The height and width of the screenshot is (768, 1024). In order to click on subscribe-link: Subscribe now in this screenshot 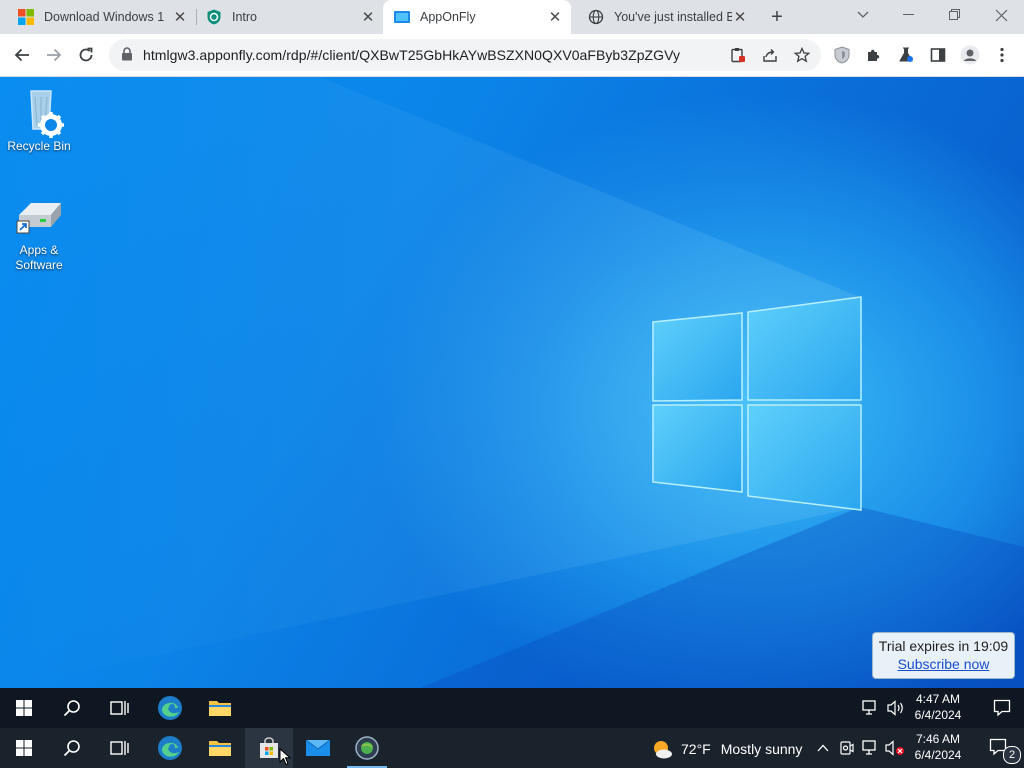, I will do `click(943, 664)`.